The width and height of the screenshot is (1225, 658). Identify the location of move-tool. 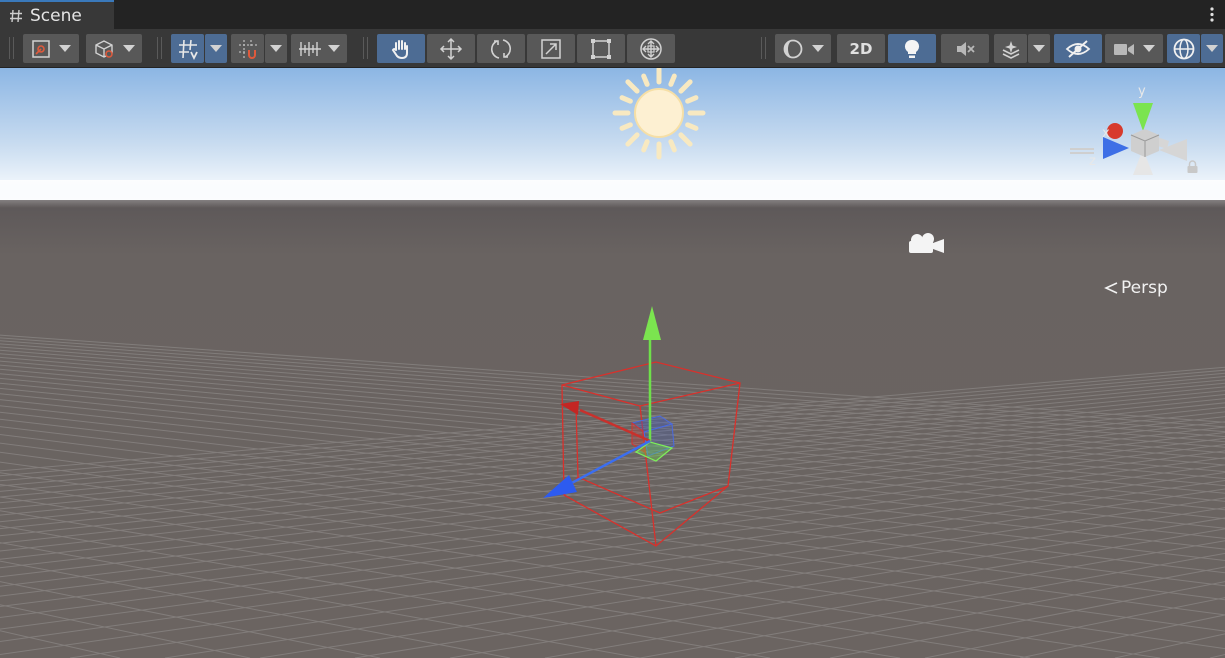
(451, 48).